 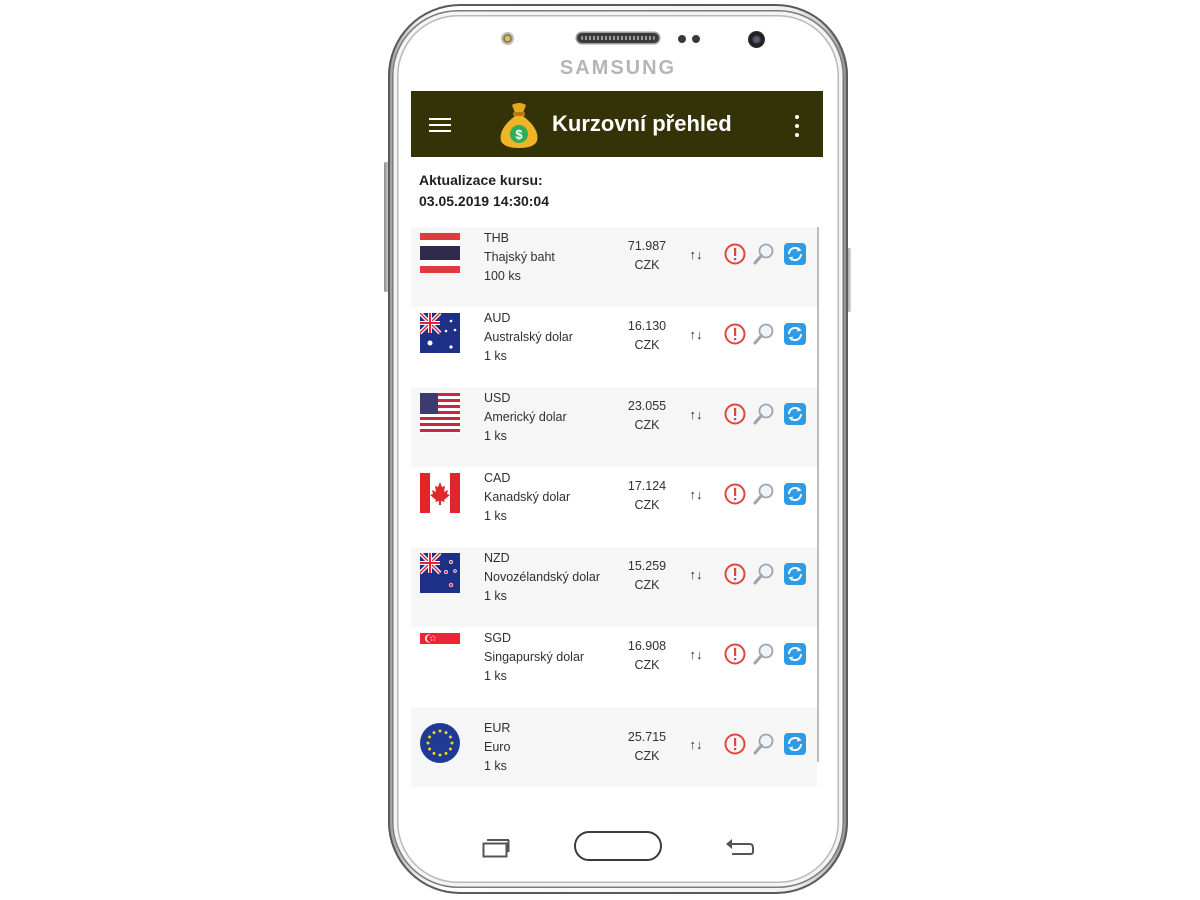 I want to click on exchange-rate: 15.259, so click(x=647, y=566).